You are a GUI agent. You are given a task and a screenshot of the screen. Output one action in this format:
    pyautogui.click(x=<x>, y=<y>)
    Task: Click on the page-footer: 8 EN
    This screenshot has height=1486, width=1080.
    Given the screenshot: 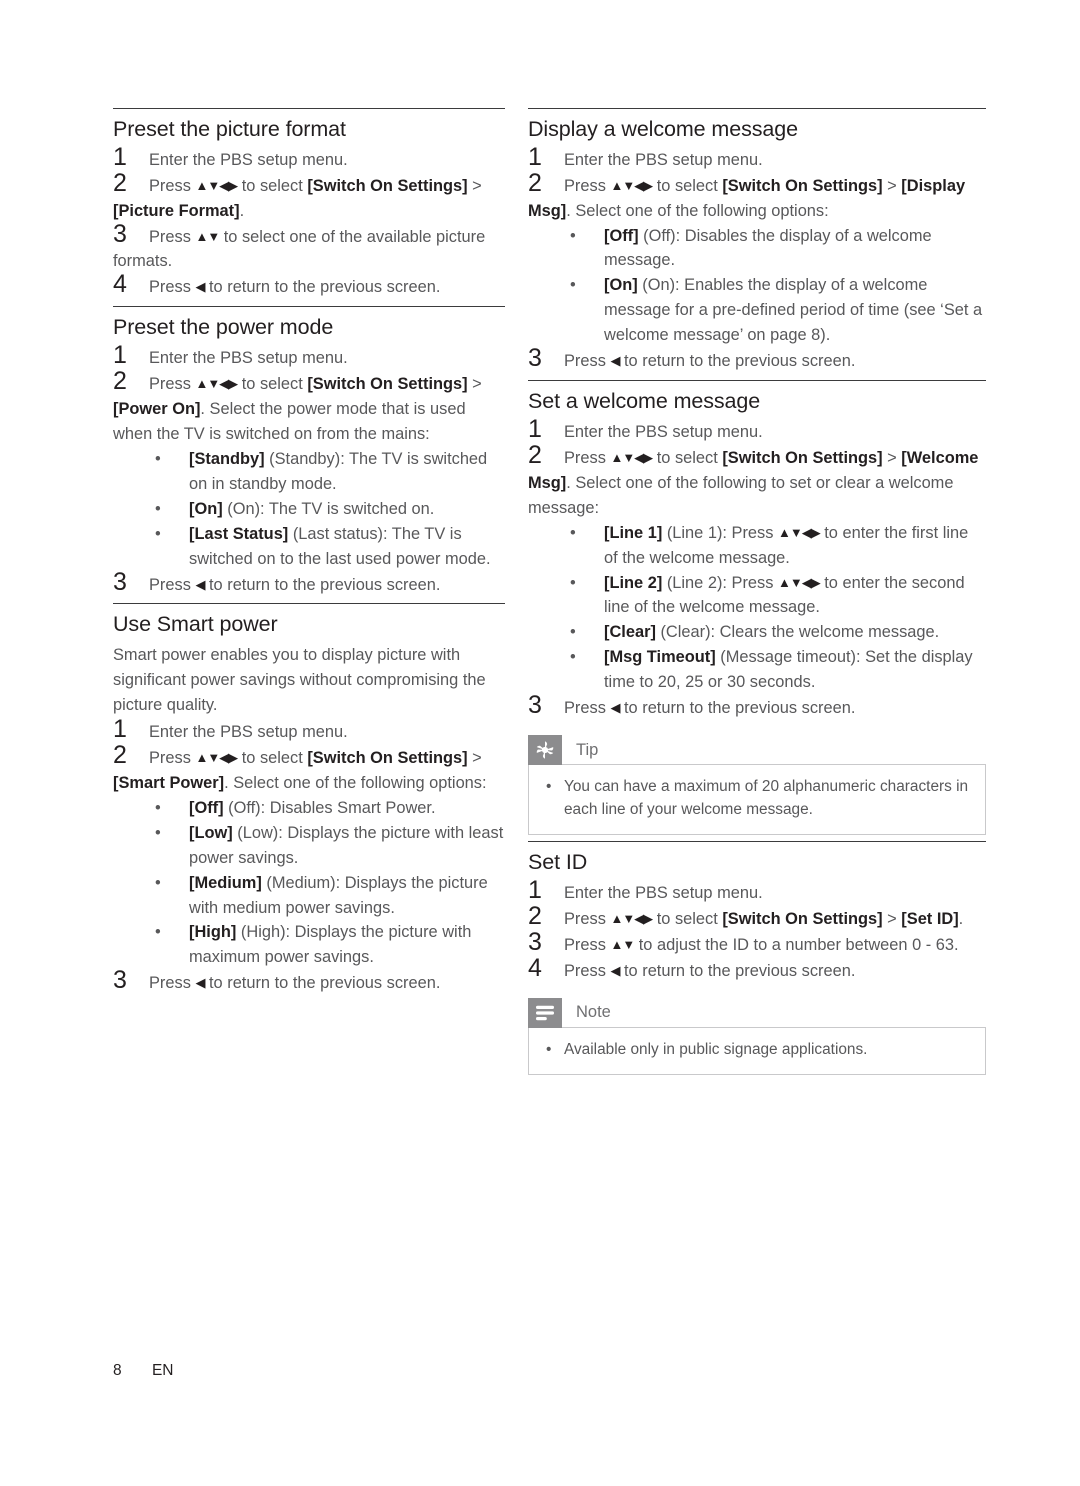 What is the action you would take?
    pyautogui.click(x=143, y=1371)
    